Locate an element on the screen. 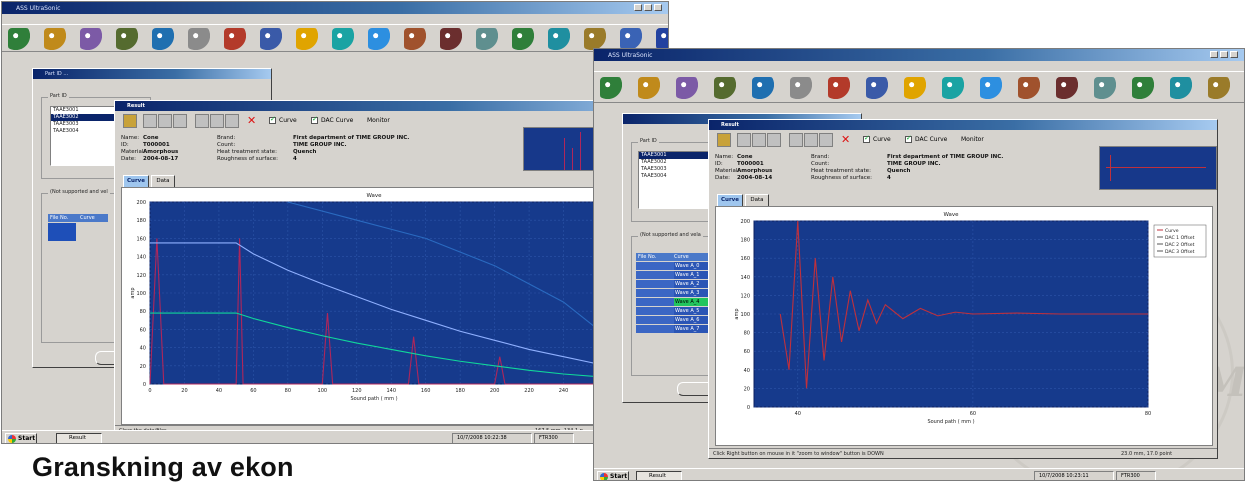 The image size is (1247, 483). legend-label: Curve is located at coordinates (1172, 231).